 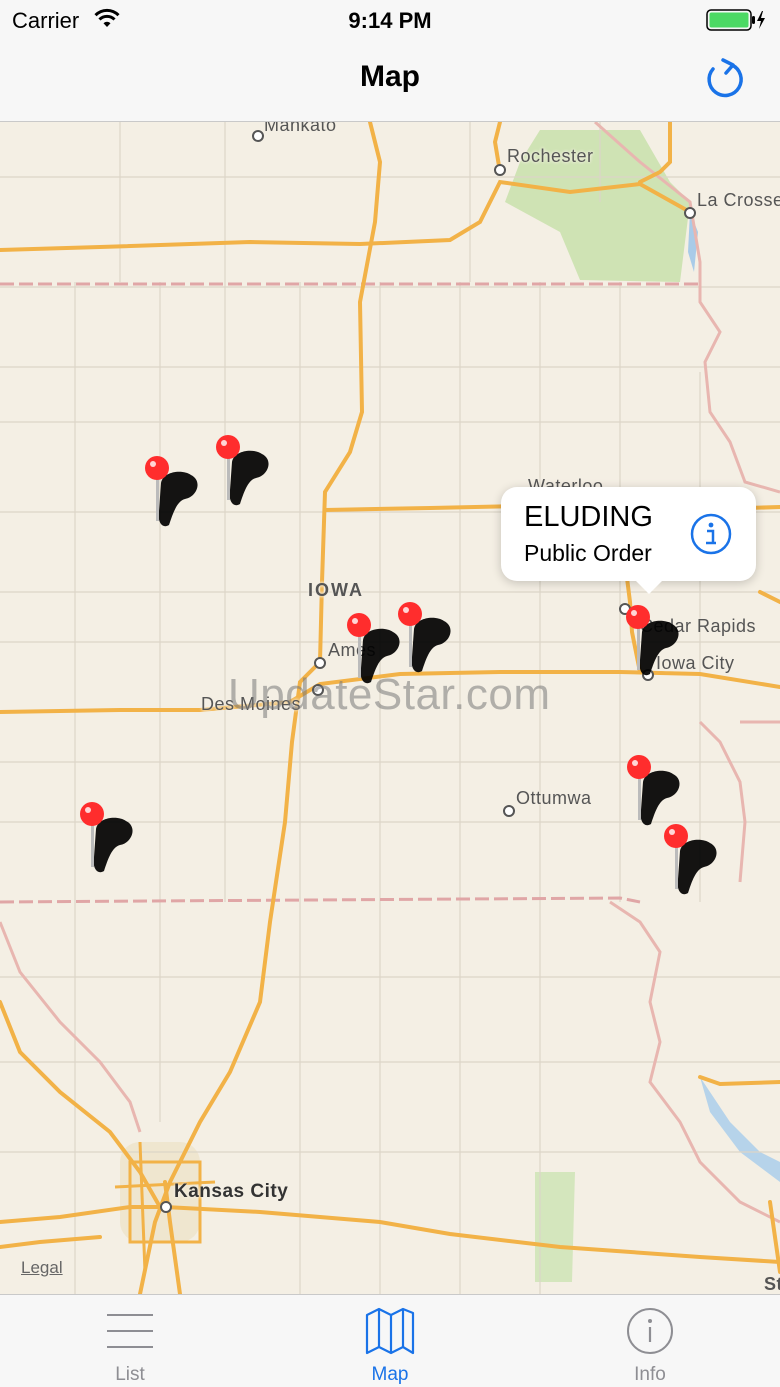 I want to click on city-label-edge: St, so click(x=772, y=1284).